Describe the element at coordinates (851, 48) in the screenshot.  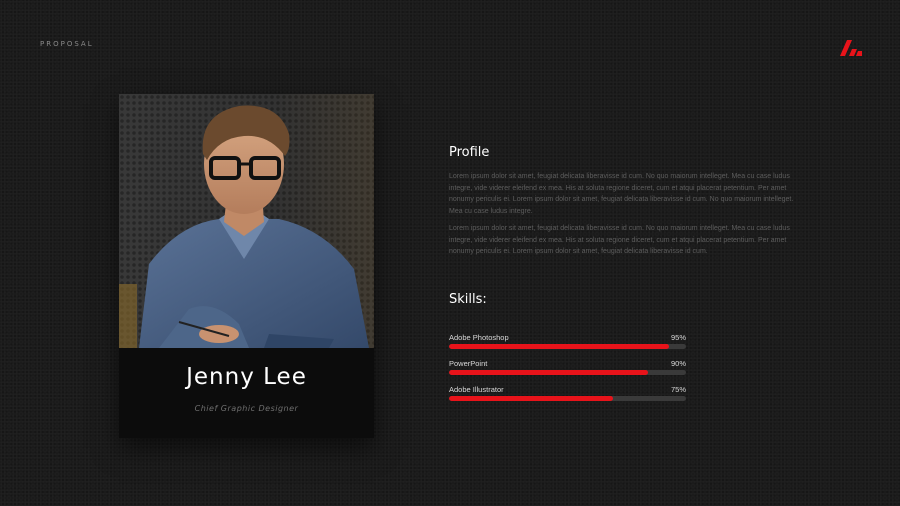
I see `red-slash-logo-icon` at that location.